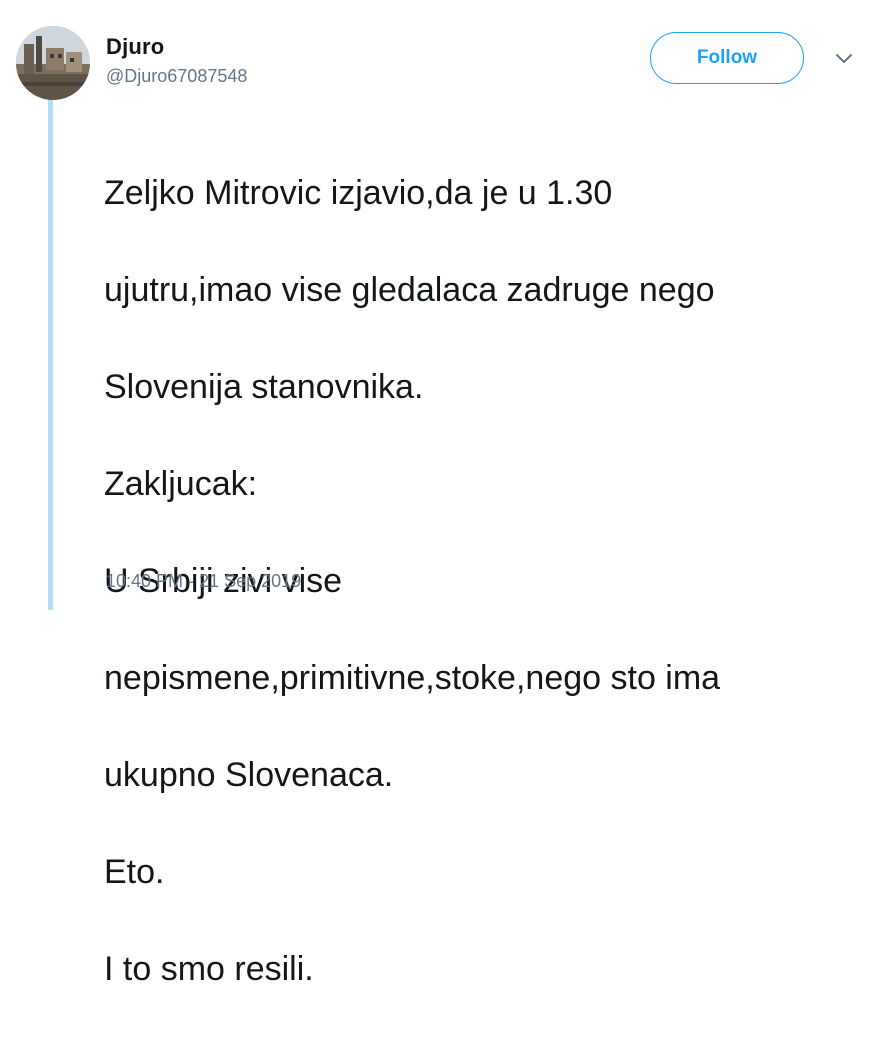 The width and height of the screenshot is (887, 1042). I want to click on tweet-line: Eto., so click(134, 871).